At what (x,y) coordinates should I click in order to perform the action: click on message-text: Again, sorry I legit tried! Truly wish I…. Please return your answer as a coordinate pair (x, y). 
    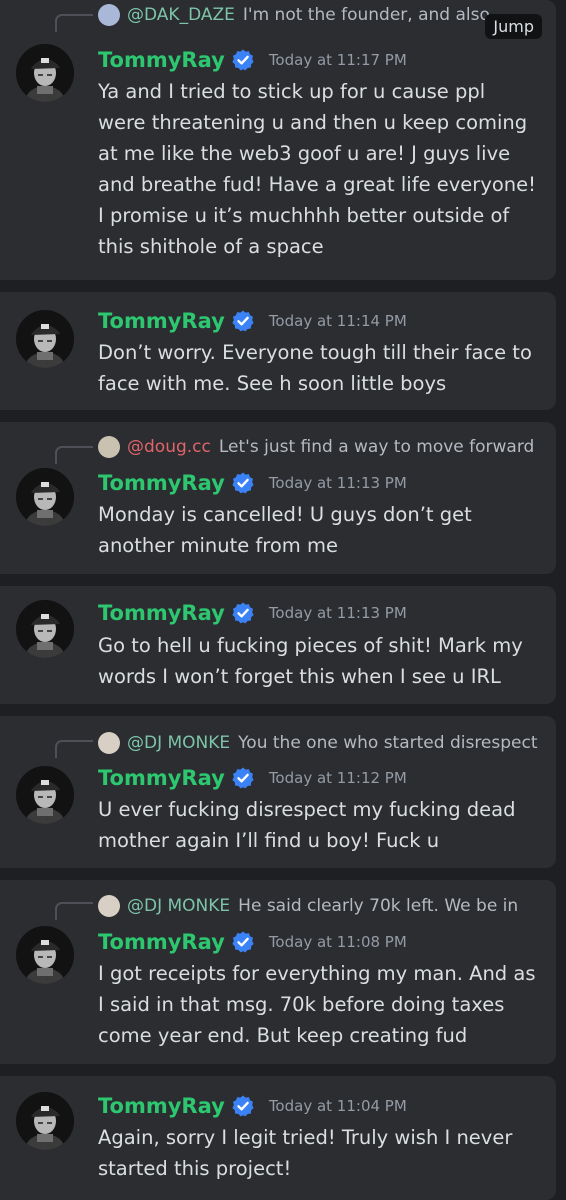
    Looking at the image, I should click on (305, 1153).